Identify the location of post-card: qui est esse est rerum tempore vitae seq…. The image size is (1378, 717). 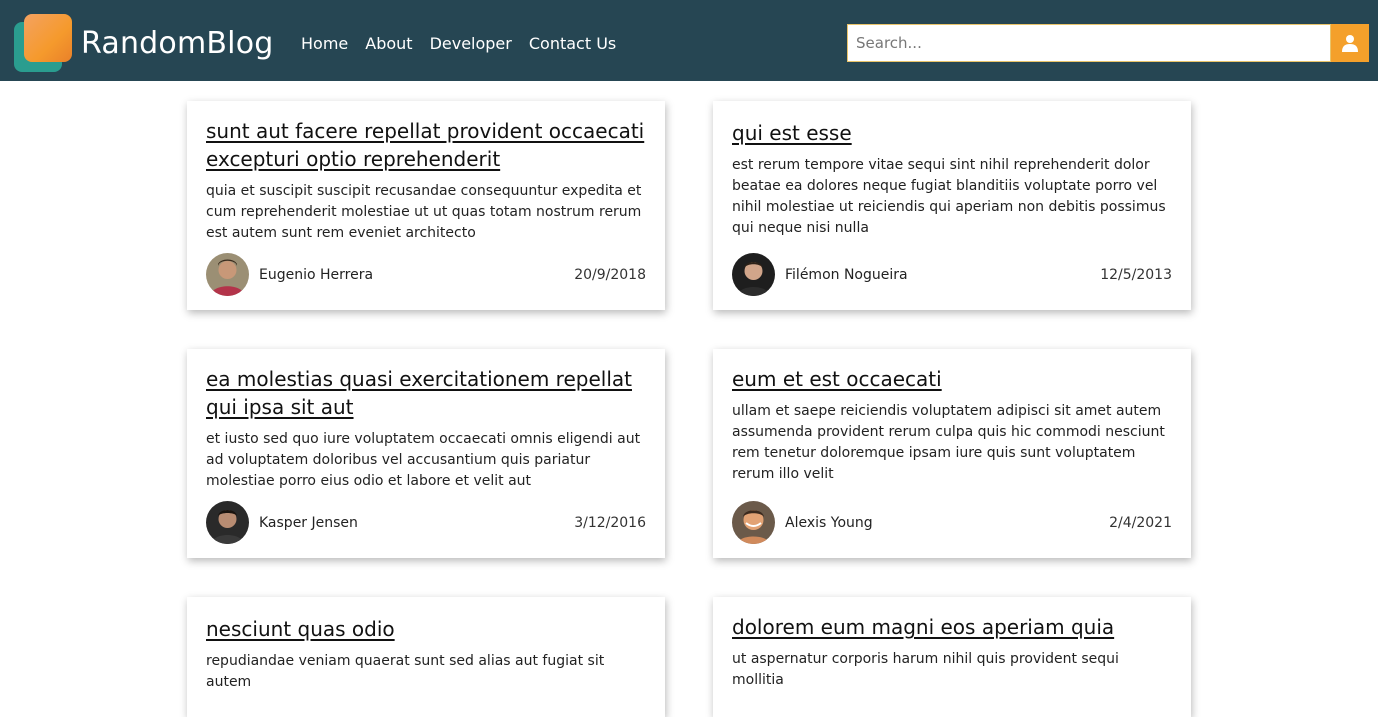
(952, 205).